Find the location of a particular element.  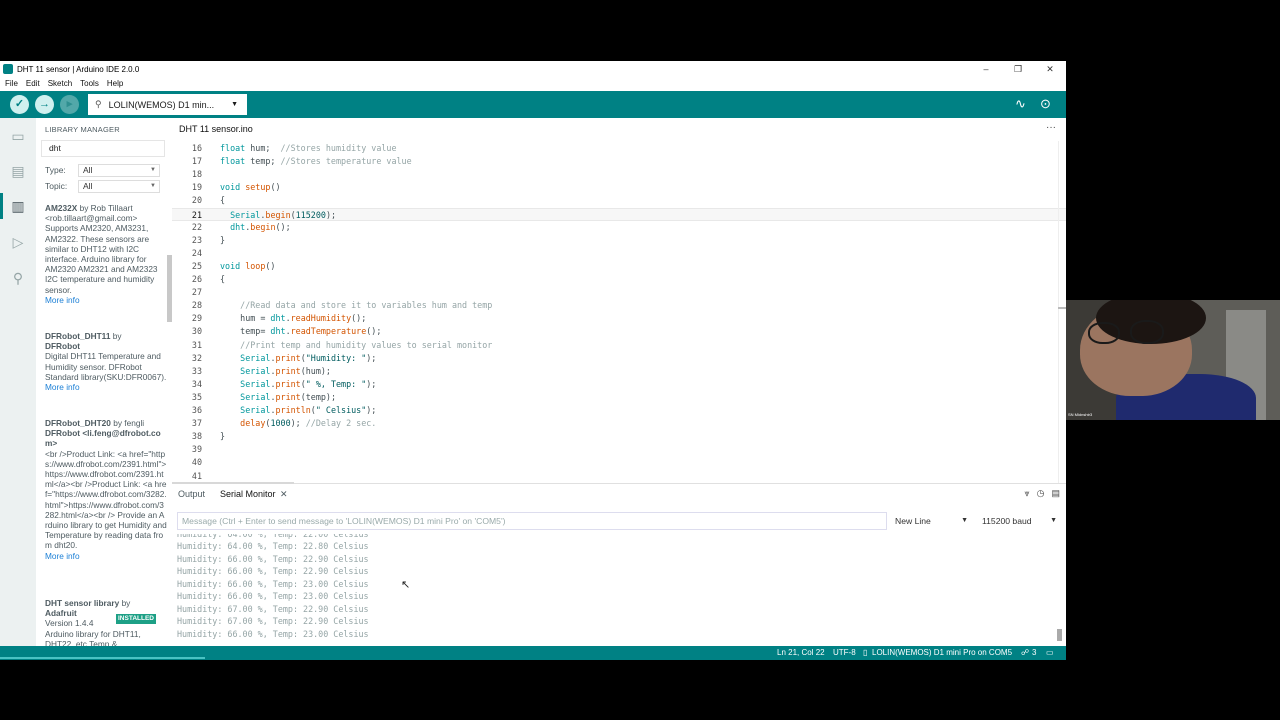

library-manager-icon: ▥ is located at coordinates (18, 207).